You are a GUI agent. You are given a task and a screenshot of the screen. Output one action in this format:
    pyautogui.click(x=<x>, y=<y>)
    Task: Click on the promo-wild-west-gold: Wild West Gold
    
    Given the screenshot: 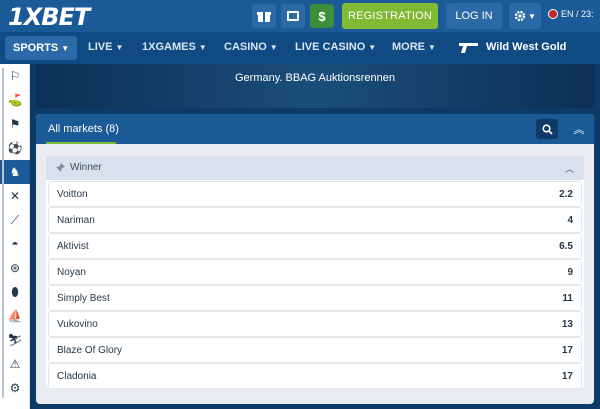 What is the action you would take?
    pyautogui.click(x=512, y=47)
    